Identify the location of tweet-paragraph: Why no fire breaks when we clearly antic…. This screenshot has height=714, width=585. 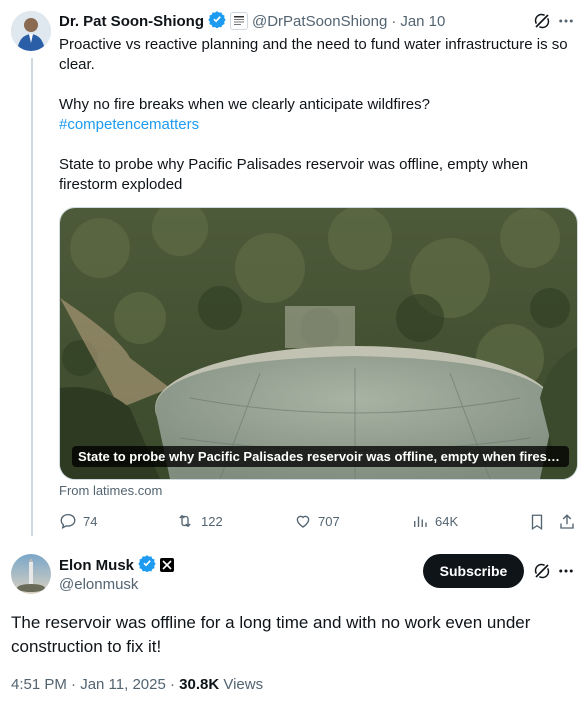
(244, 104).